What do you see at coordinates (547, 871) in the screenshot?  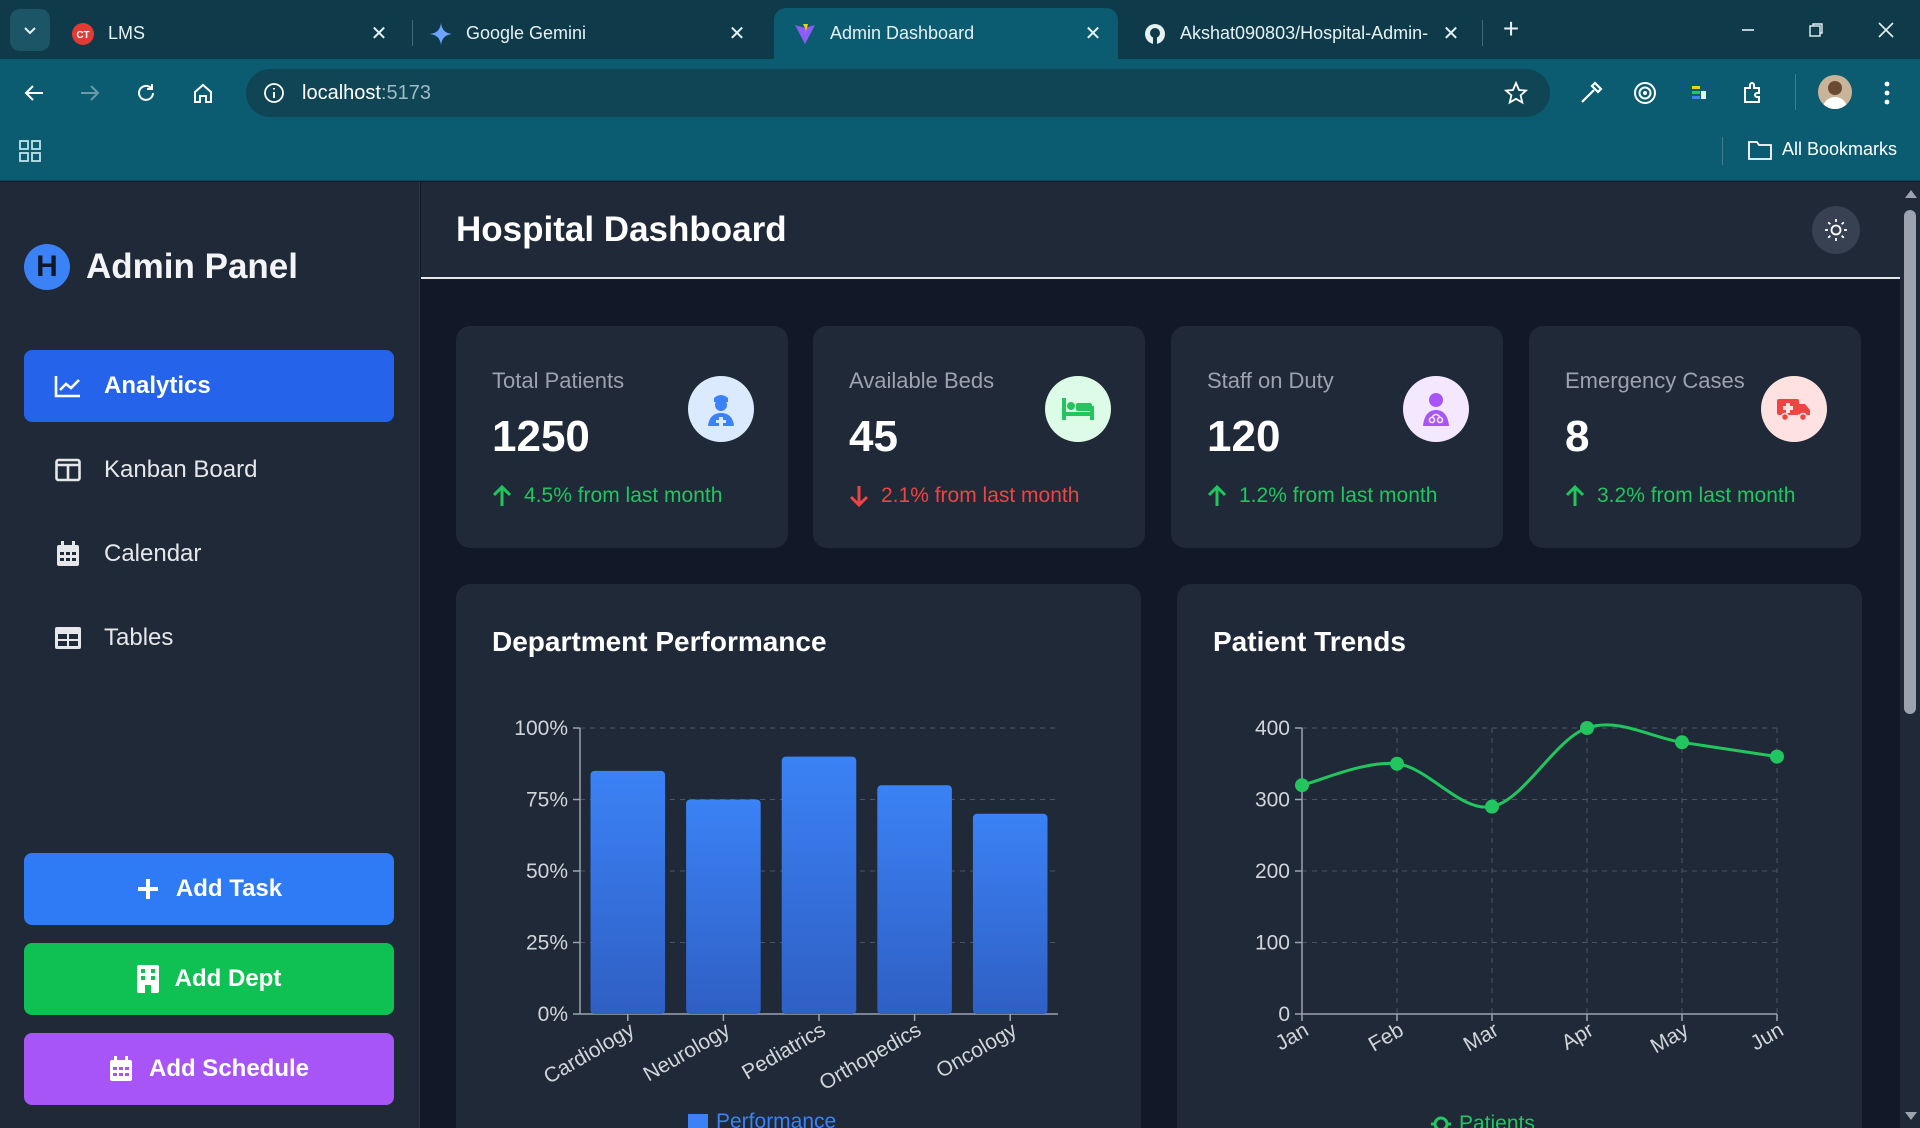 I see `y-tick-label: 50%` at bounding box center [547, 871].